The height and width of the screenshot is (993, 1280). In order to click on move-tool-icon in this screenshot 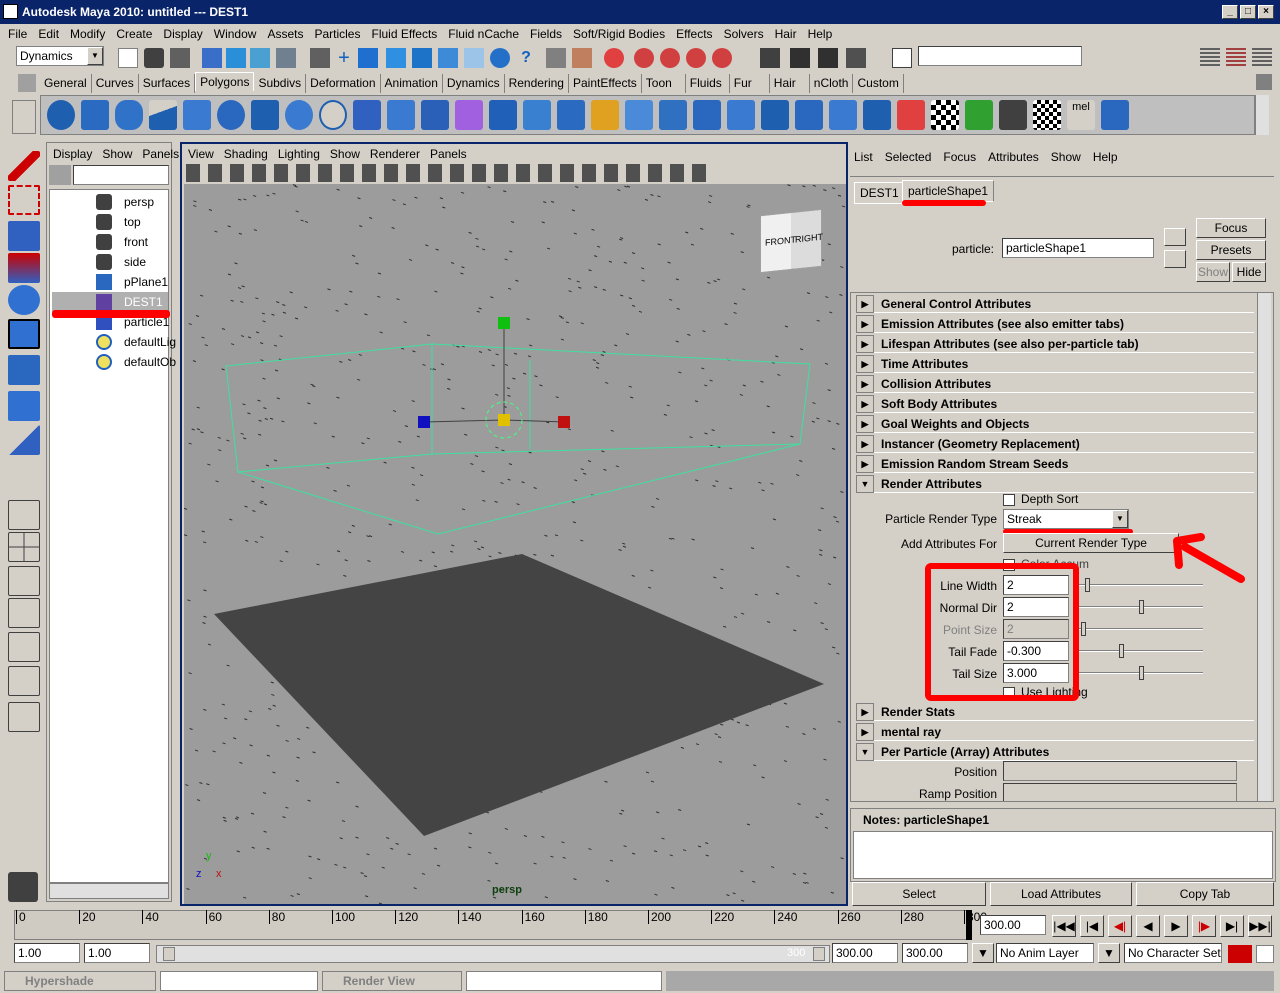, I will do `click(24, 268)`.